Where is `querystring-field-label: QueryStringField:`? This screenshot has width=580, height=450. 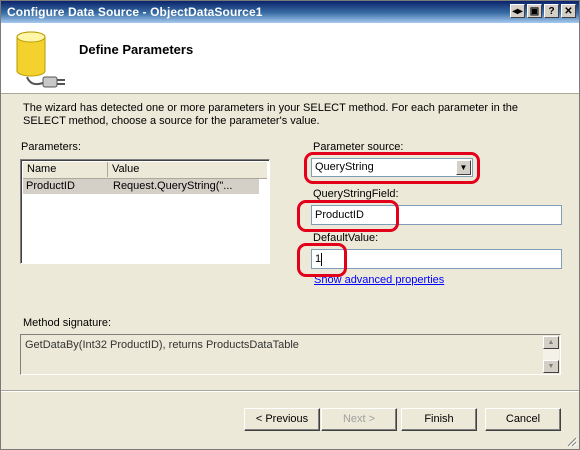 querystring-field-label: QueryStringField: is located at coordinates (356, 194).